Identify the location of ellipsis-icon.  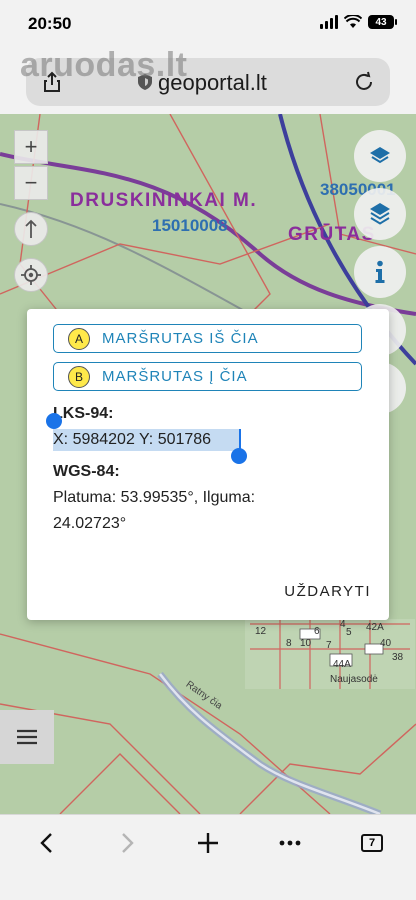
(290, 843).